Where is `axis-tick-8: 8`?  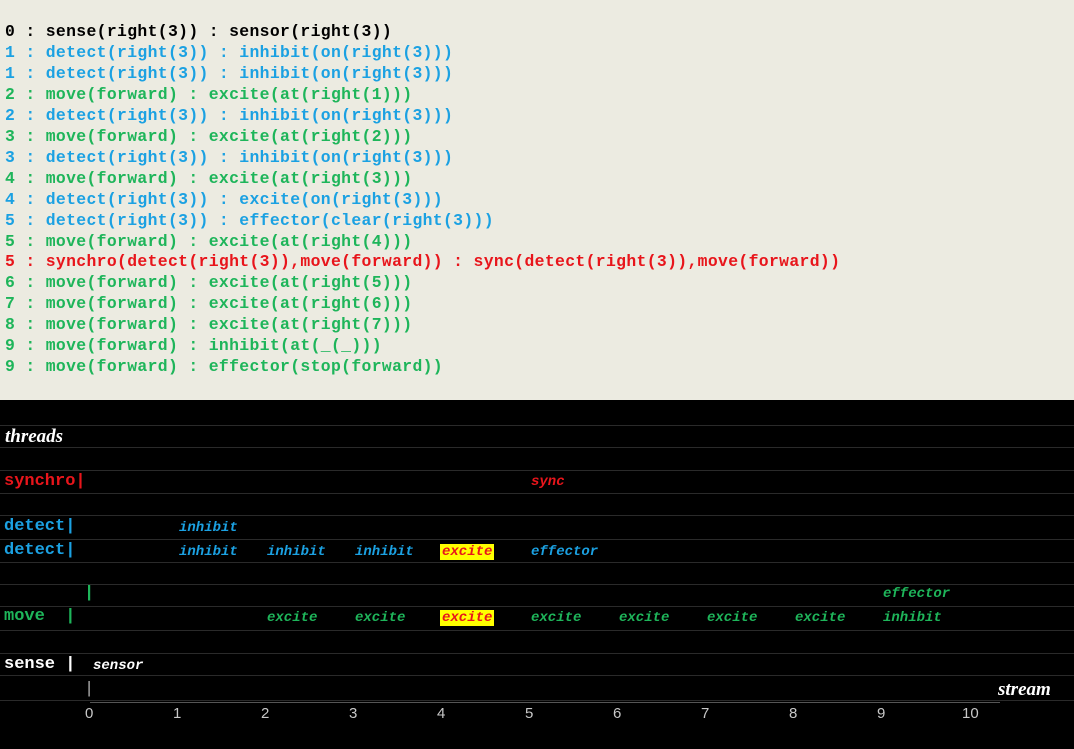 axis-tick-8: 8 is located at coordinates (793, 713).